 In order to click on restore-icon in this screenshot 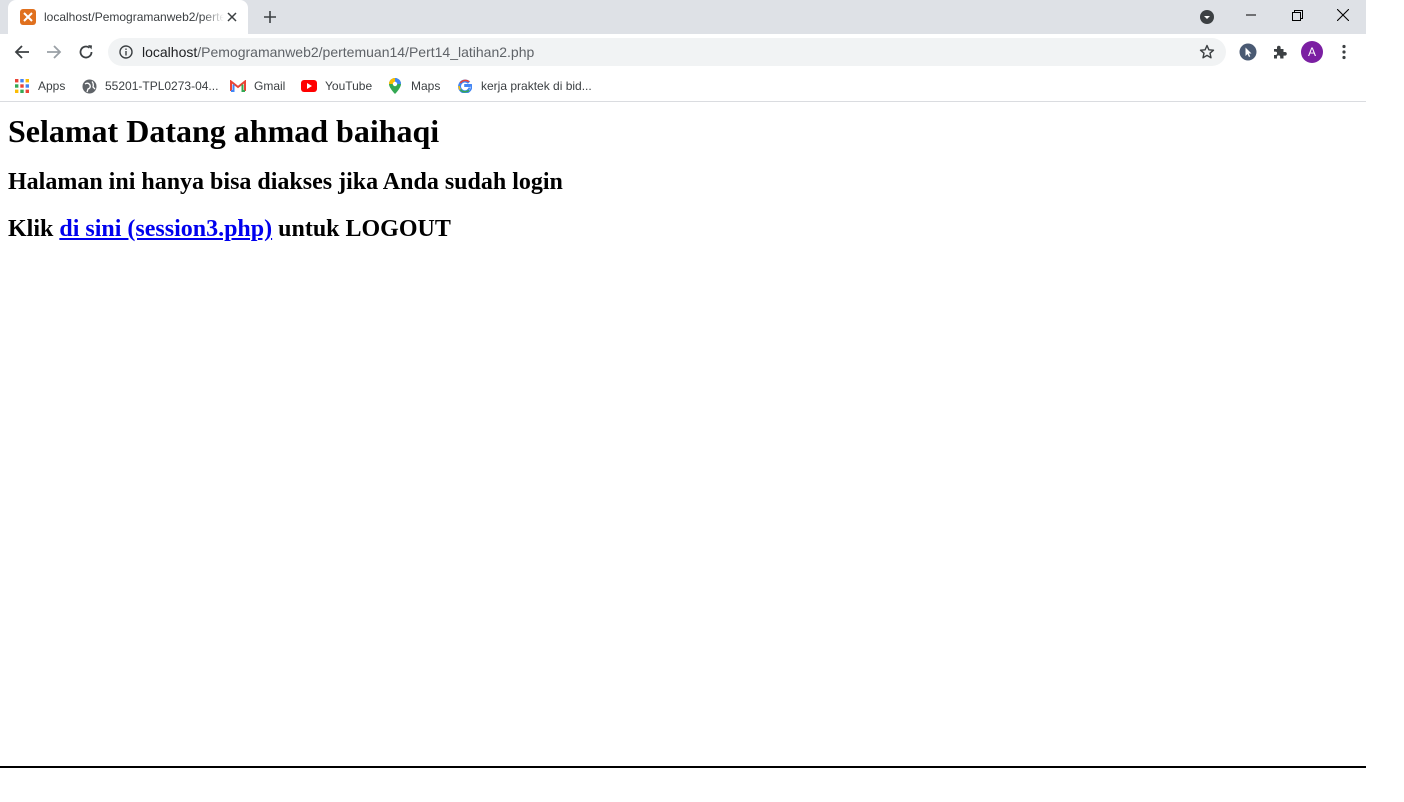, I will do `click(1297, 15)`.